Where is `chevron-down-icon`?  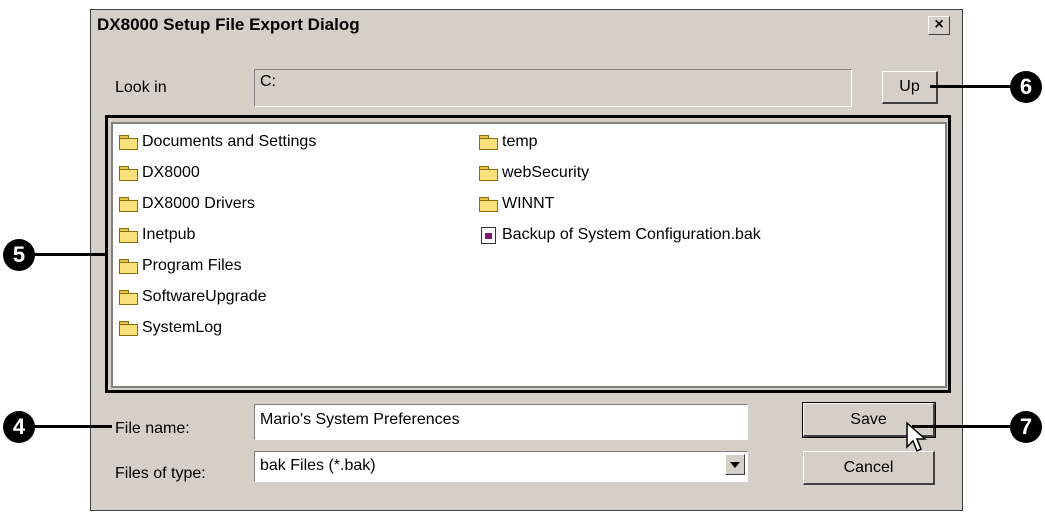 chevron-down-icon is located at coordinates (735, 464).